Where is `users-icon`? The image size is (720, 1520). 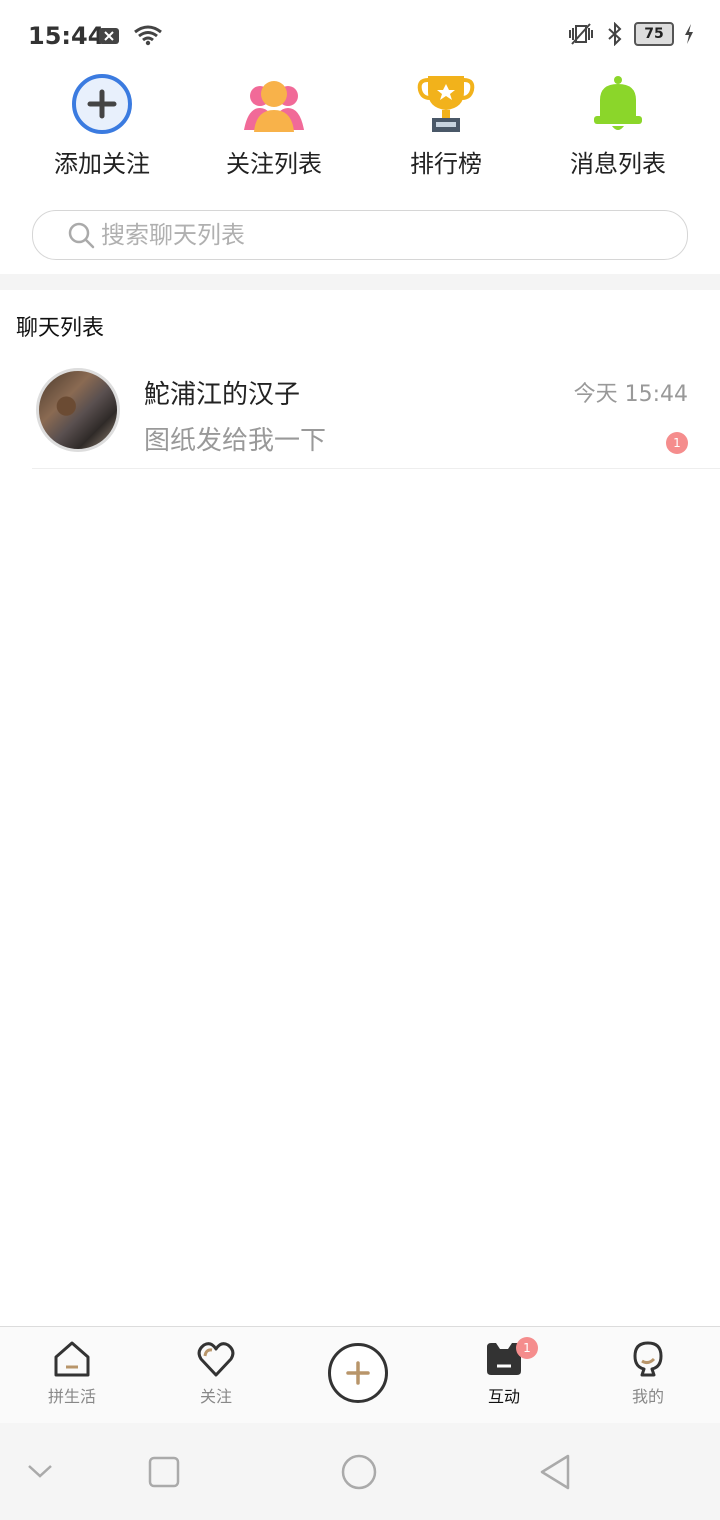 users-icon is located at coordinates (274, 106).